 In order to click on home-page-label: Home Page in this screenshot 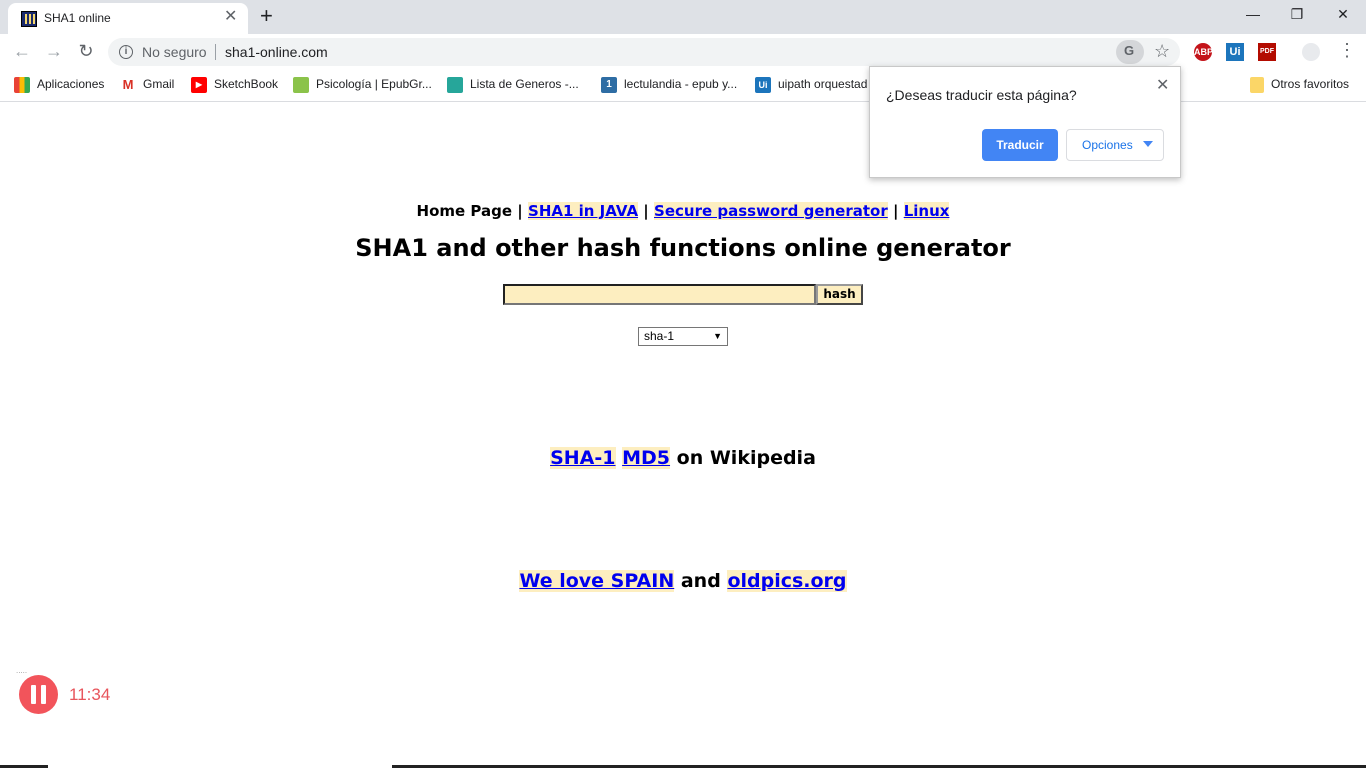, I will do `click(464, 211)`.